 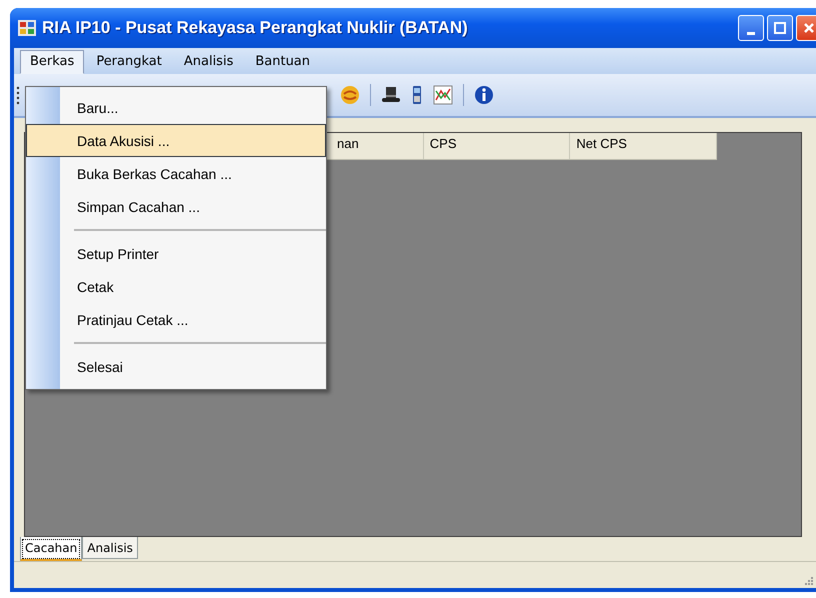 What do you see at coordinates (52, 62) in the screenshot?
I see `menu-item: Berkas` at bounding box center [52, 62].